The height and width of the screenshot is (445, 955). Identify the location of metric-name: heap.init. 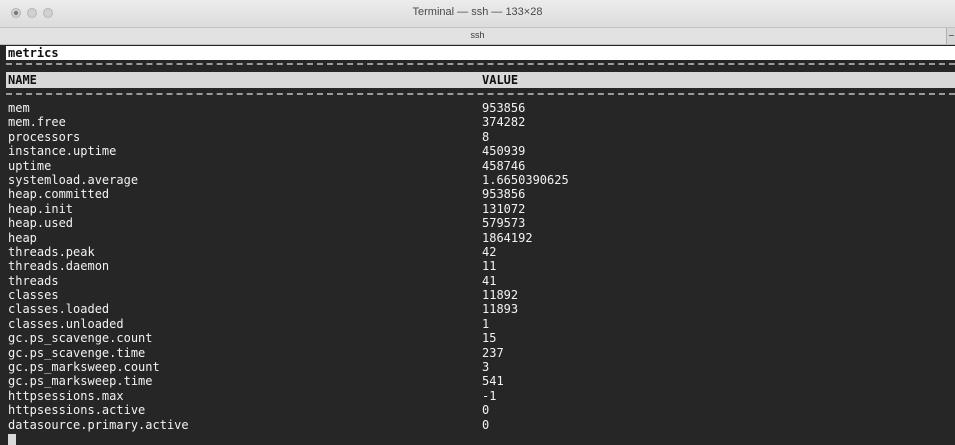
(41, 208).